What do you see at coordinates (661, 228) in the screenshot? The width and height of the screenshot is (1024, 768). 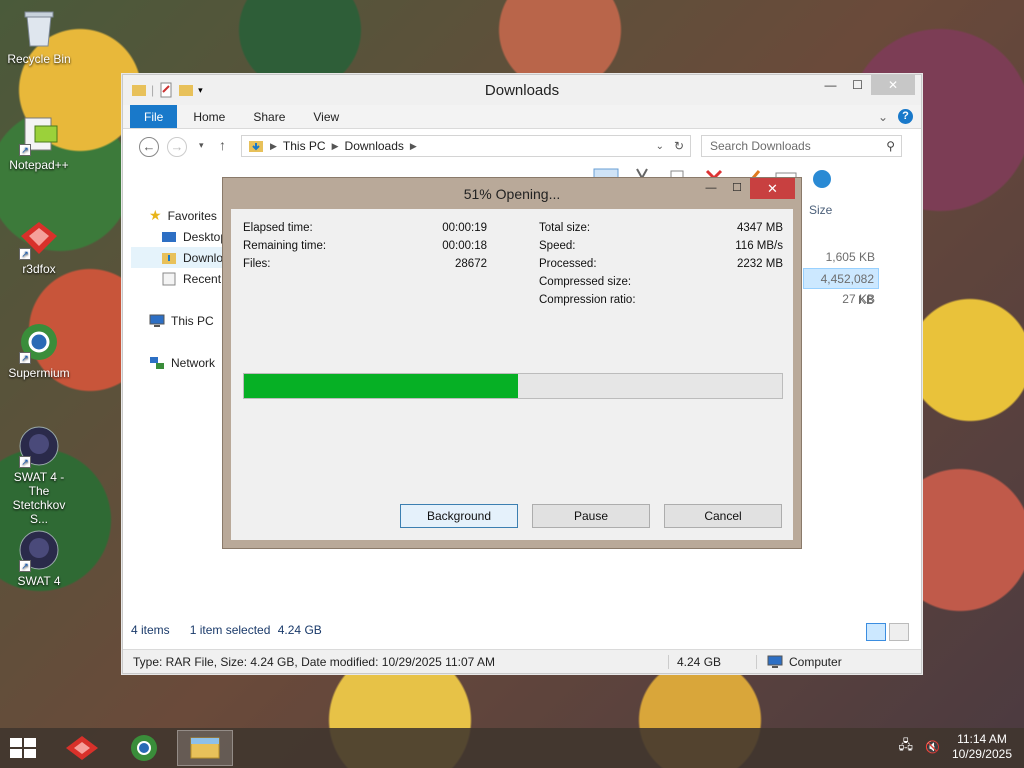 I see `stat-total-size: Total size: 4347 MB` at bounding box center [661, 228].